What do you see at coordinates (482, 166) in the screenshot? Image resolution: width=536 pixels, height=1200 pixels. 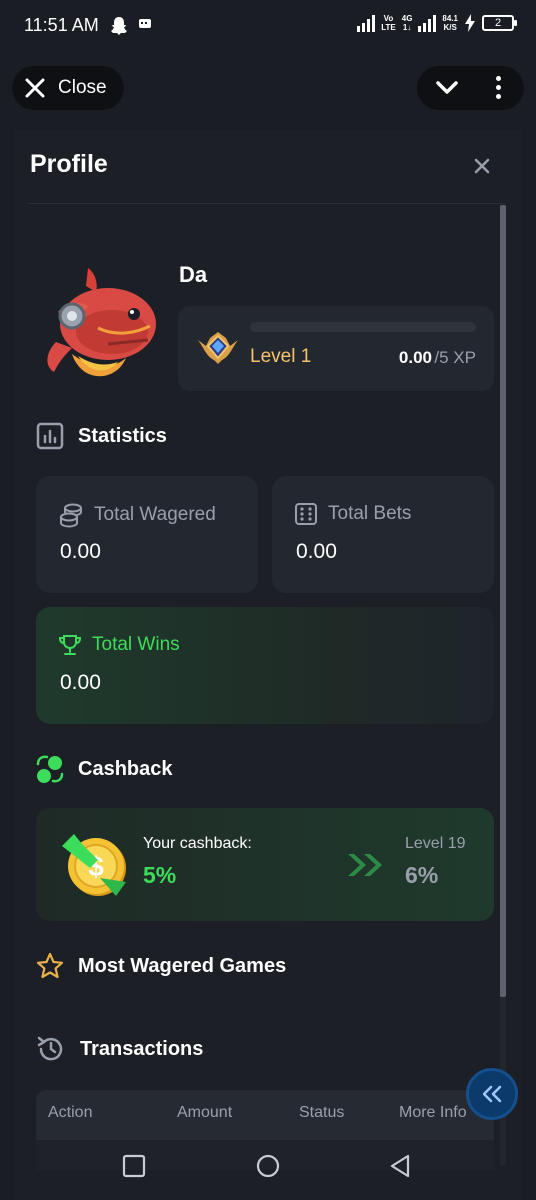 I see `panel-close-icon` at bounding box center [482, 166].